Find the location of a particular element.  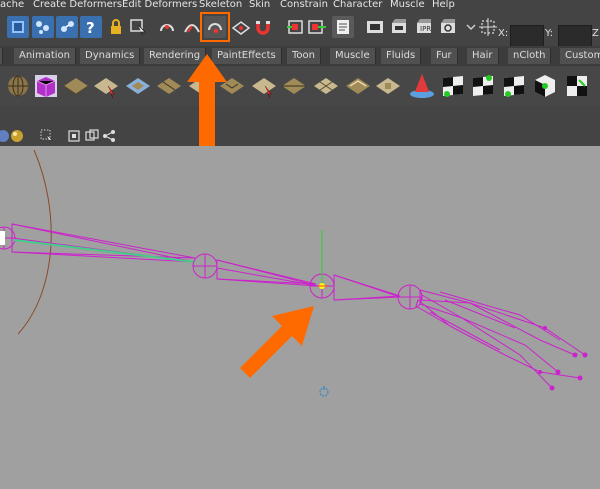

menu-cache: ache is located at coordinates (12, 5).